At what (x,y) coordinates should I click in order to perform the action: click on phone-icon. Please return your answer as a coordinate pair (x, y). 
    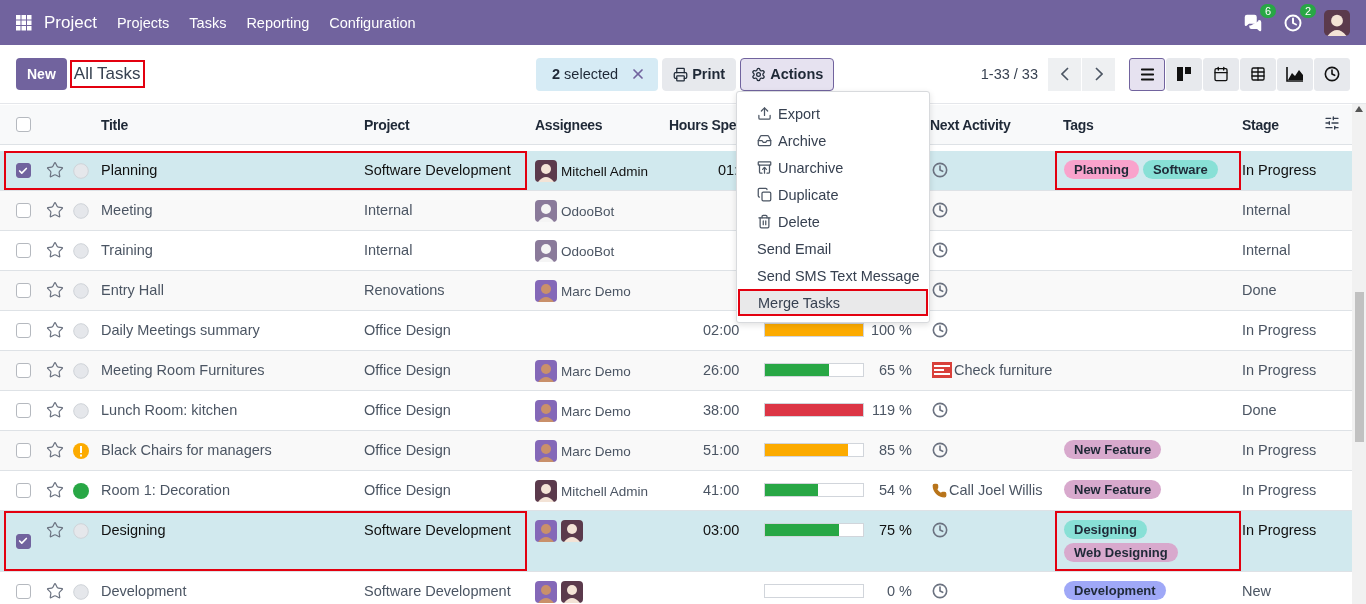
    Looking at the image, I should click on (939, 490).